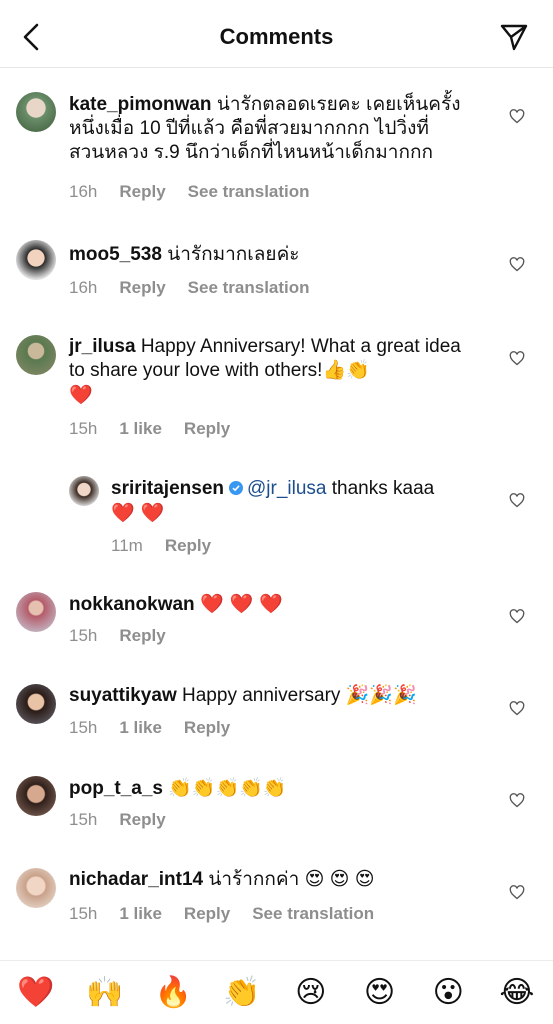 Image resolution: width=553 pixels, height=1024 pixels. I want to click on comment-meta: 11m Reply, so click(161, 546).